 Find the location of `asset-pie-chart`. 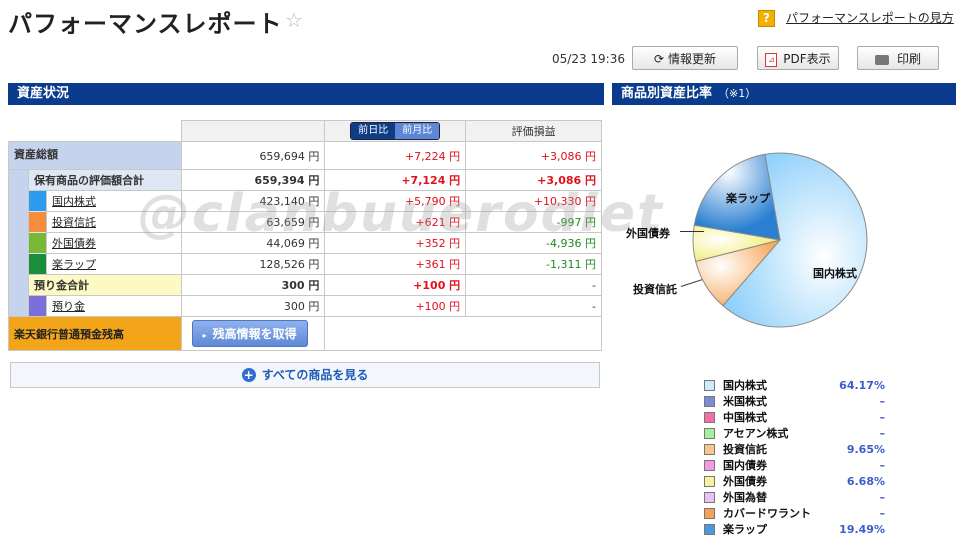

asset-pie-chart is located at coordinates (780, 240).